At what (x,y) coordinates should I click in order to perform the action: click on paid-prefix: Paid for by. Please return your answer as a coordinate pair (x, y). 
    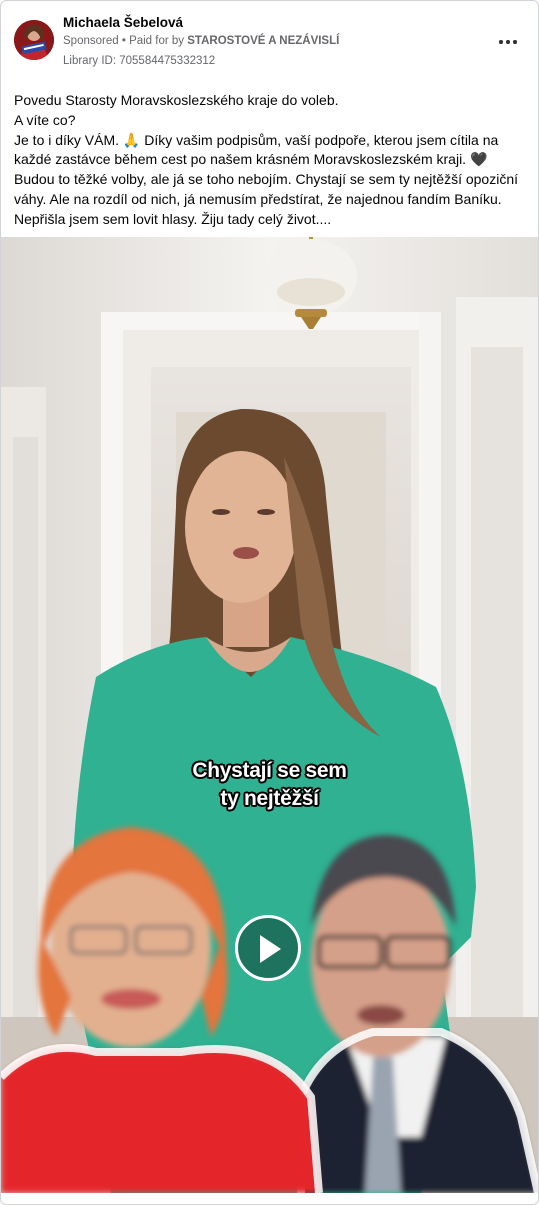
    Looking at the image, I should click on (157, 41).